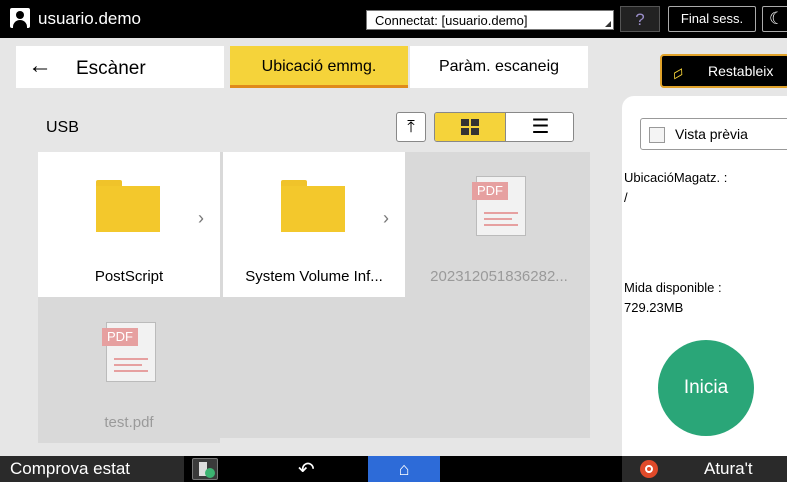 The height and width of the screenshot is (482, 787). Describe the element at coordinates (657, 135) in the screenshot. I see `preview-checkbox` at that location.